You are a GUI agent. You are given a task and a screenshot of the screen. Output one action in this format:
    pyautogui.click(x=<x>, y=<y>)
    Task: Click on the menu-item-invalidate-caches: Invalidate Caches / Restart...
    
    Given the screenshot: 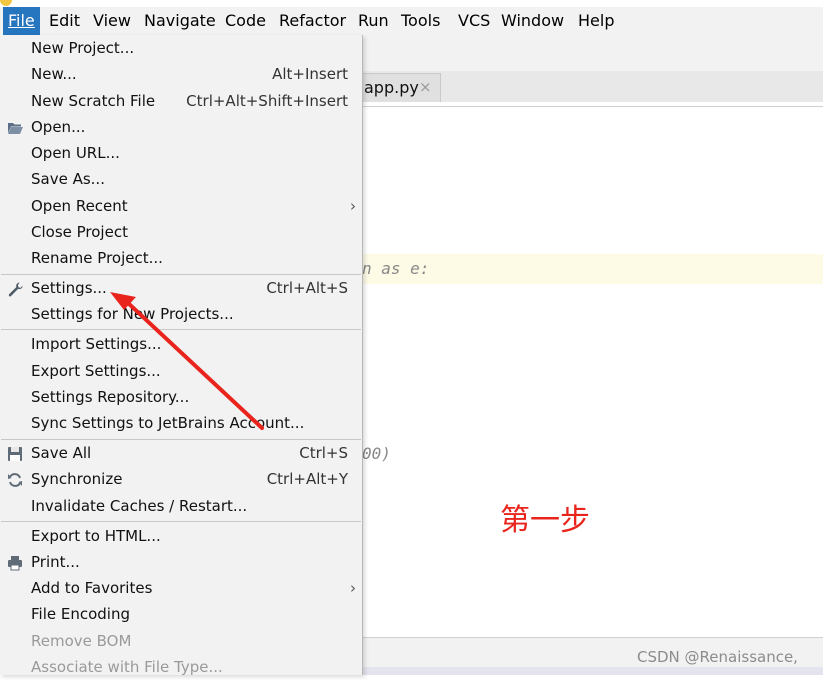 What is the action you would take?
    pyautogui.click(x=181, y=508)
    